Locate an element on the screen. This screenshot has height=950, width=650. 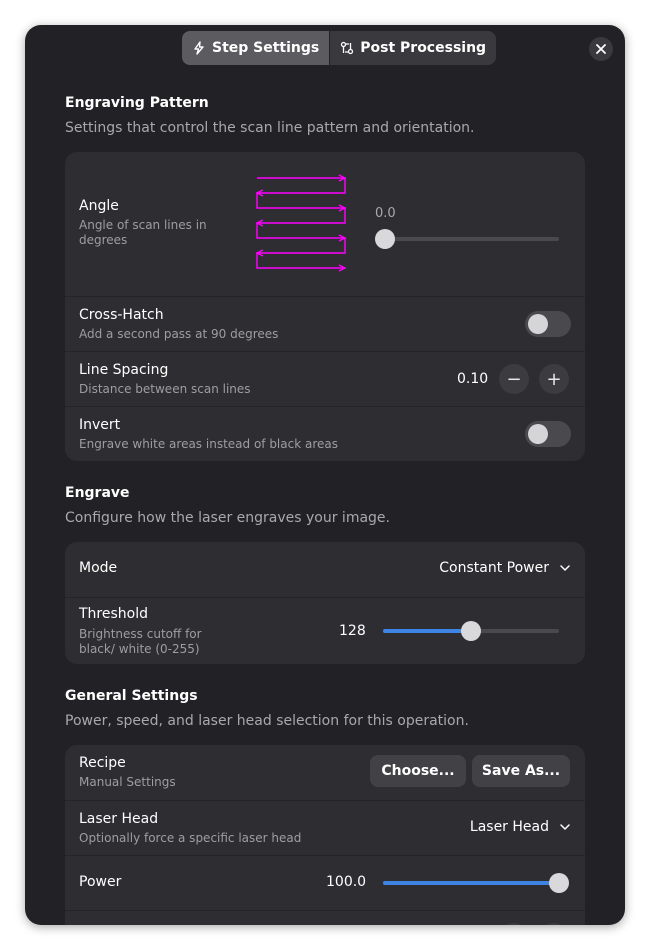
laser-head-subtitle: Optionally force a specific laser head is located at coordinates (190, 838).